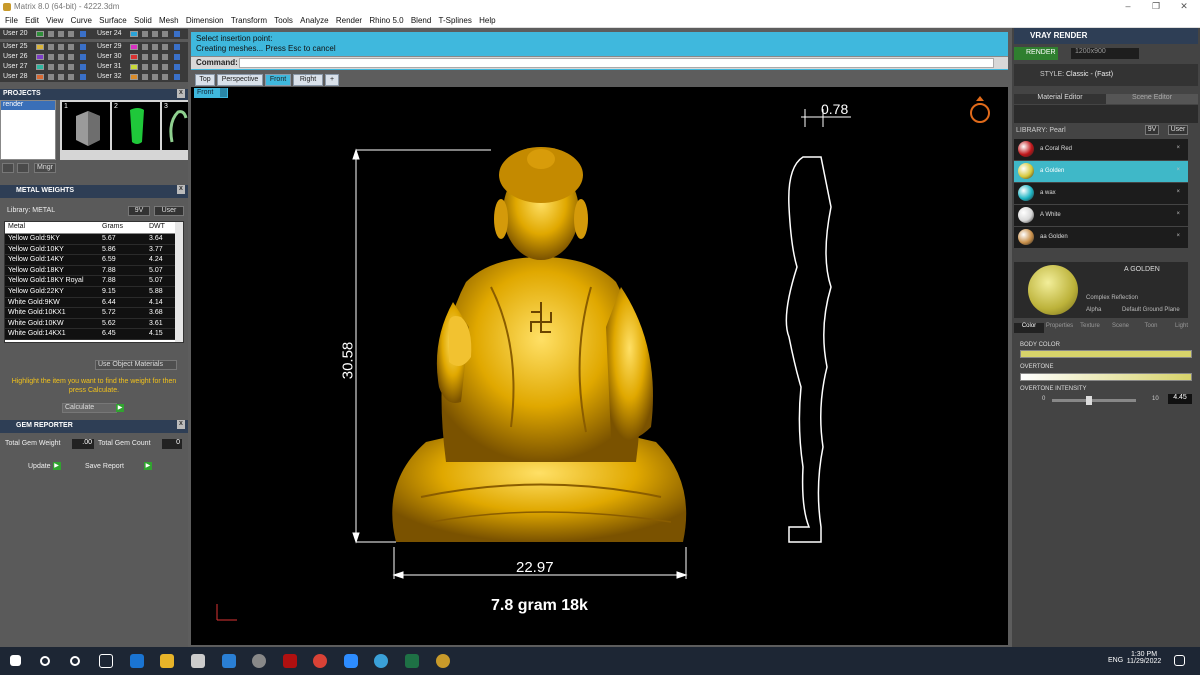 The image size is (1200, 675). Describe the element at coordinates (332, 80) in the screenshot. I see `add-viewport-tab: +` at that location.